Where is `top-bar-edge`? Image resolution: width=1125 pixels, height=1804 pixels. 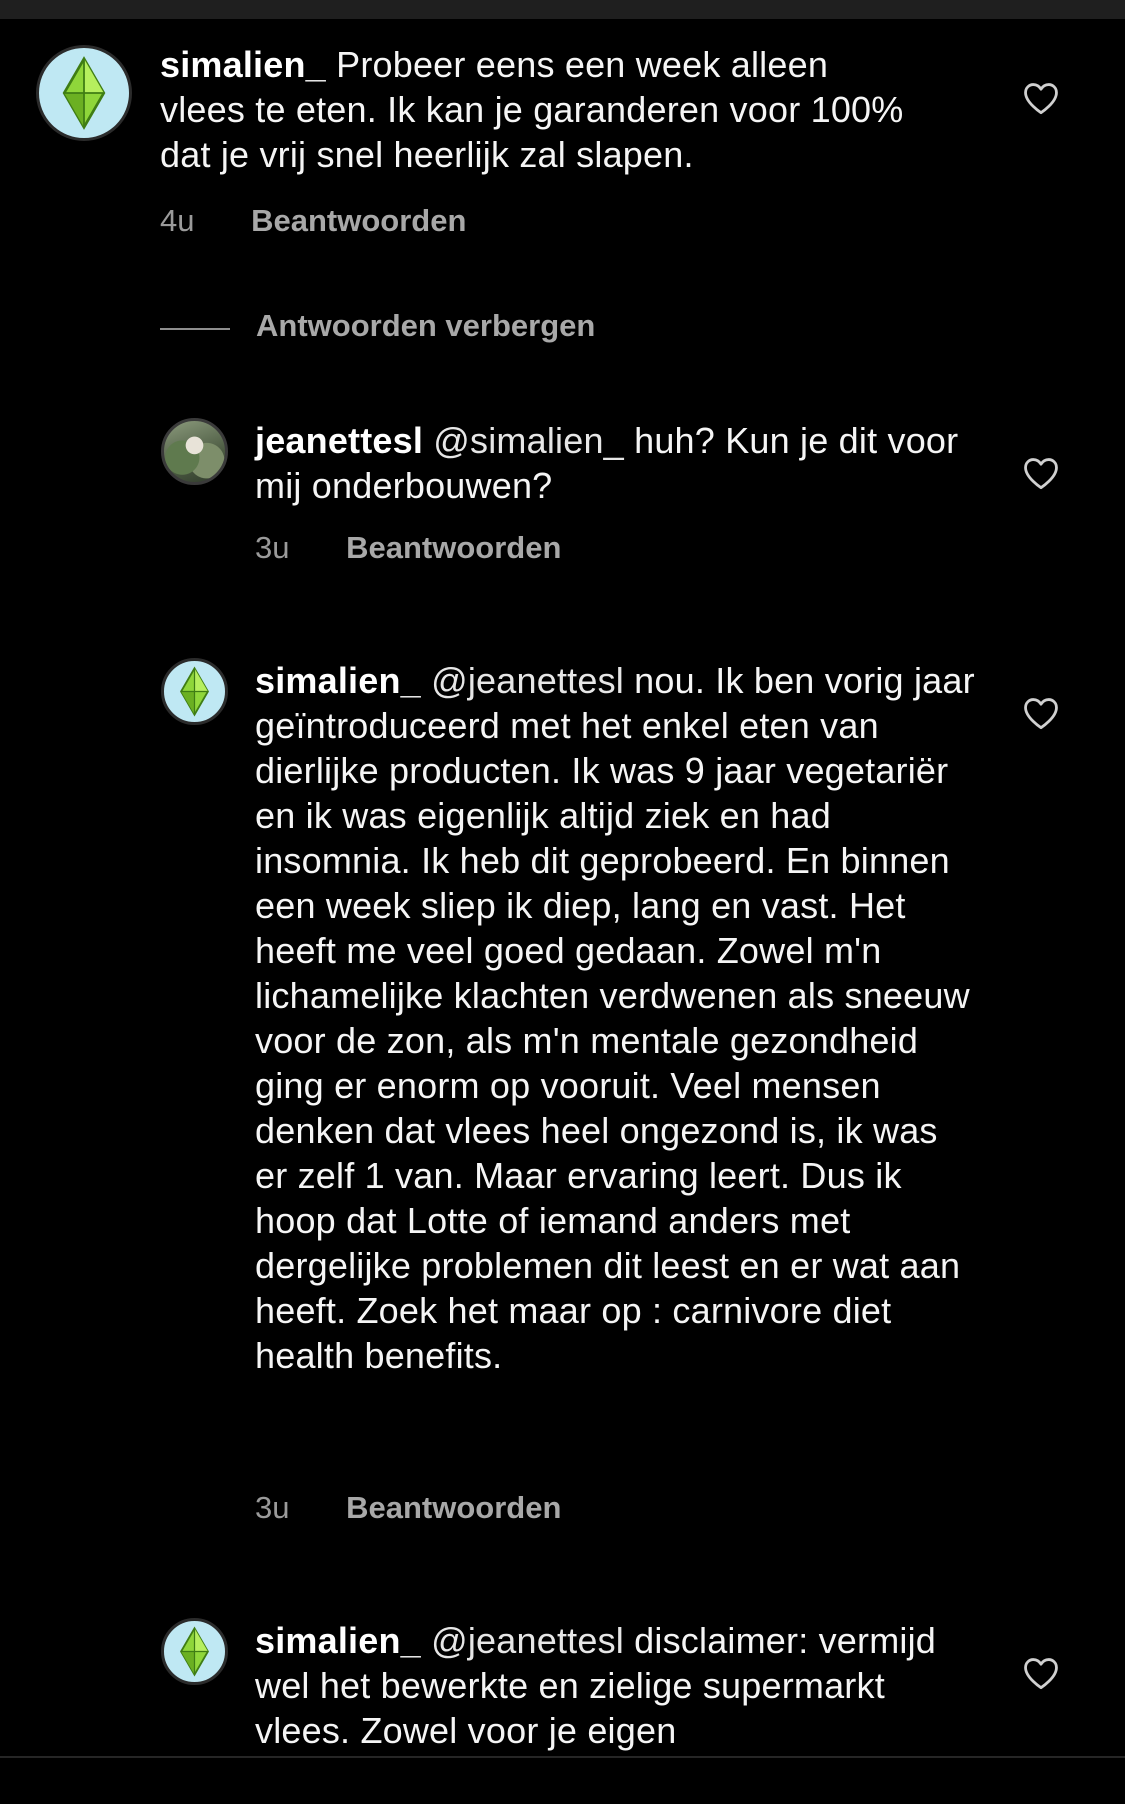
top-bar-edge is located at coordinates (562, 9).